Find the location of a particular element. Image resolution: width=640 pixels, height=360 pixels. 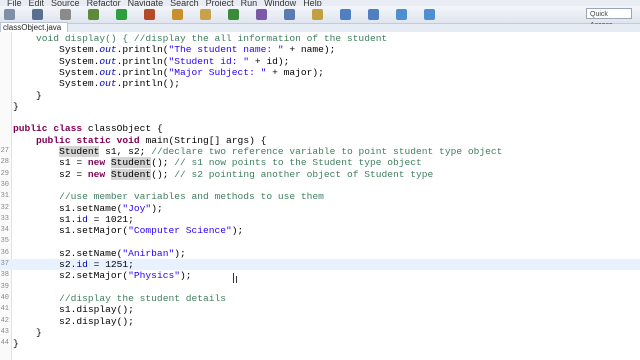

code-token: s1. is located at coordinates (45, 219).